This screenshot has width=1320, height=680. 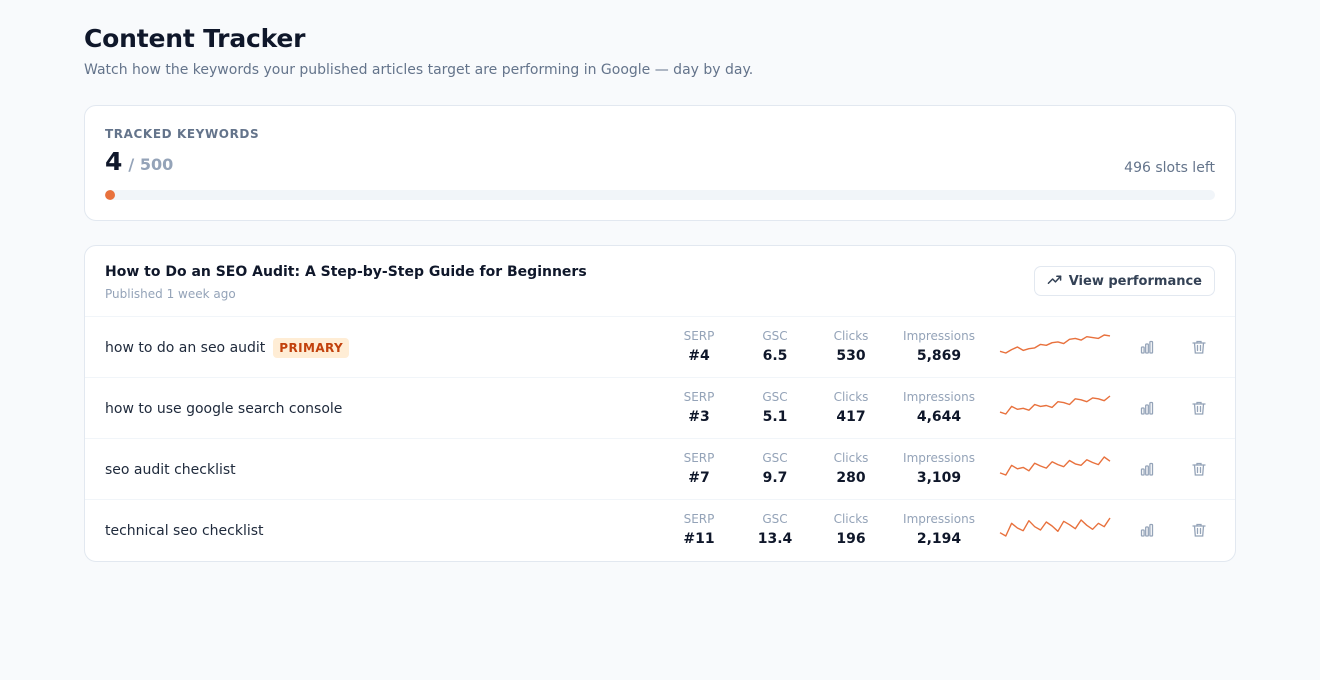 I want to click on keyword-text: seo audit checklist, so click(x=170, y=469).